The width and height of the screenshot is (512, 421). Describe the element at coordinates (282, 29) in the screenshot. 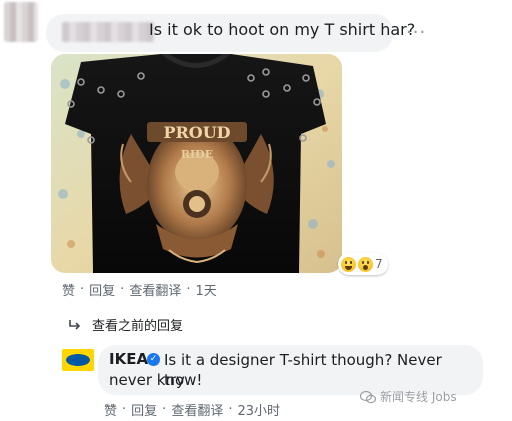

I see `comment-text: Is it ok to hoot on my T shirt har?` at that location.